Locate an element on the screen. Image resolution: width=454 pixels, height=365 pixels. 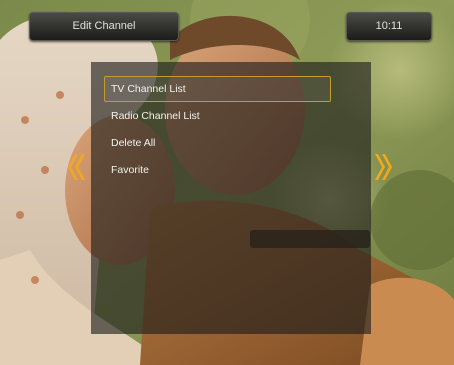
menu-item-favorite: Favorite is located at coordinates (217, 170).